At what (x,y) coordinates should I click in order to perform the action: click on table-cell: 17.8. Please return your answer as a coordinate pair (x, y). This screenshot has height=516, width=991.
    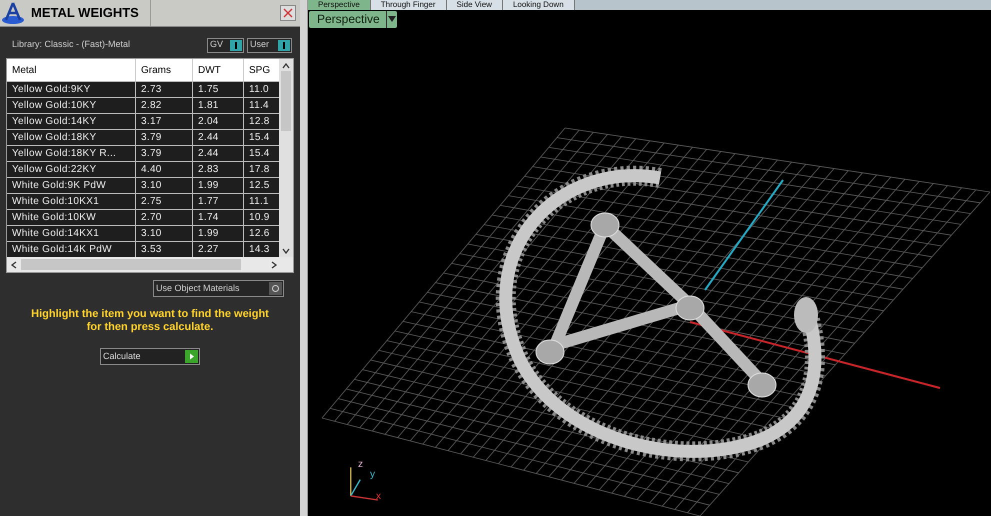
    Looking at the image, I should click on (262, 169).